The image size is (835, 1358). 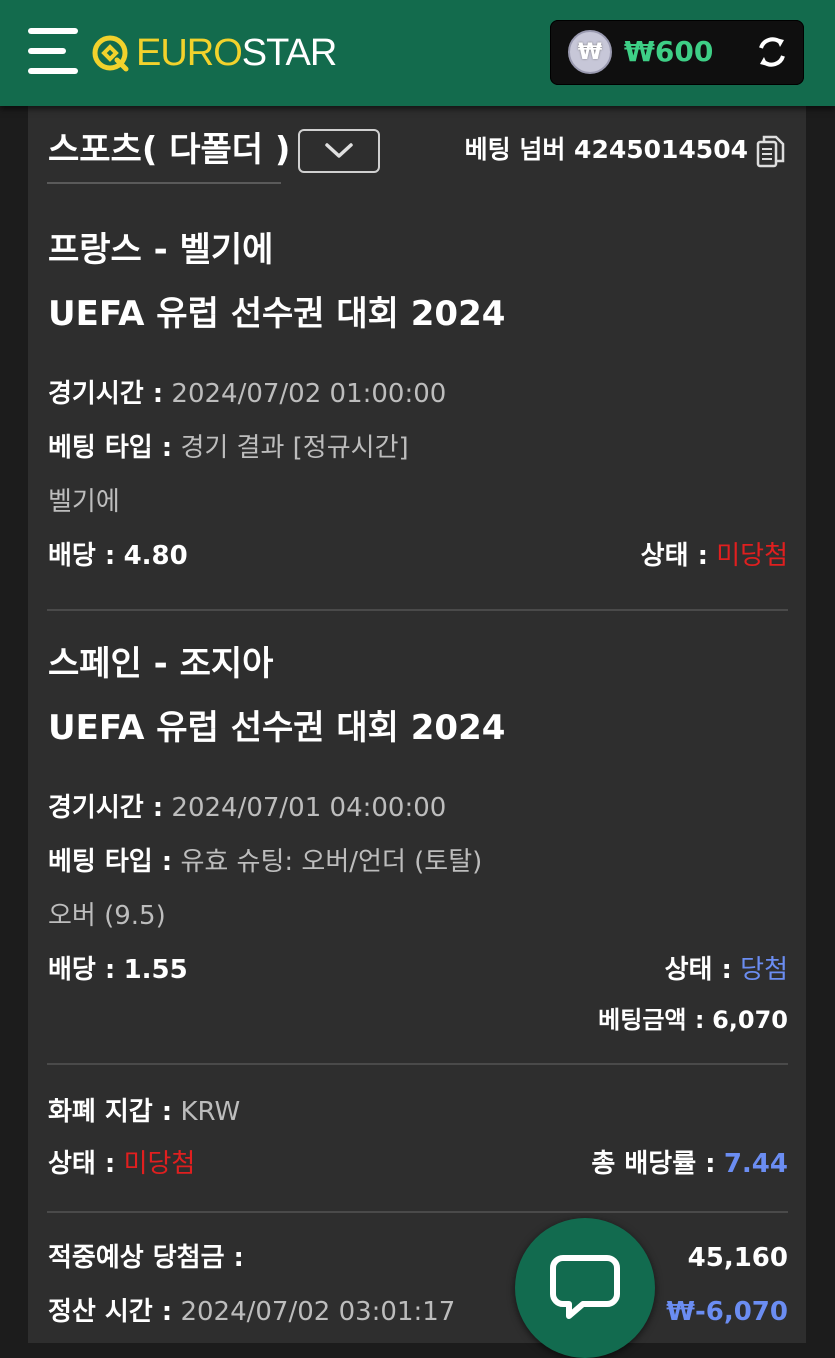 I want to click on selection-1-time-row: 경기시간 : 2024/07/02 01:00:00, so click(x=247, y=394).